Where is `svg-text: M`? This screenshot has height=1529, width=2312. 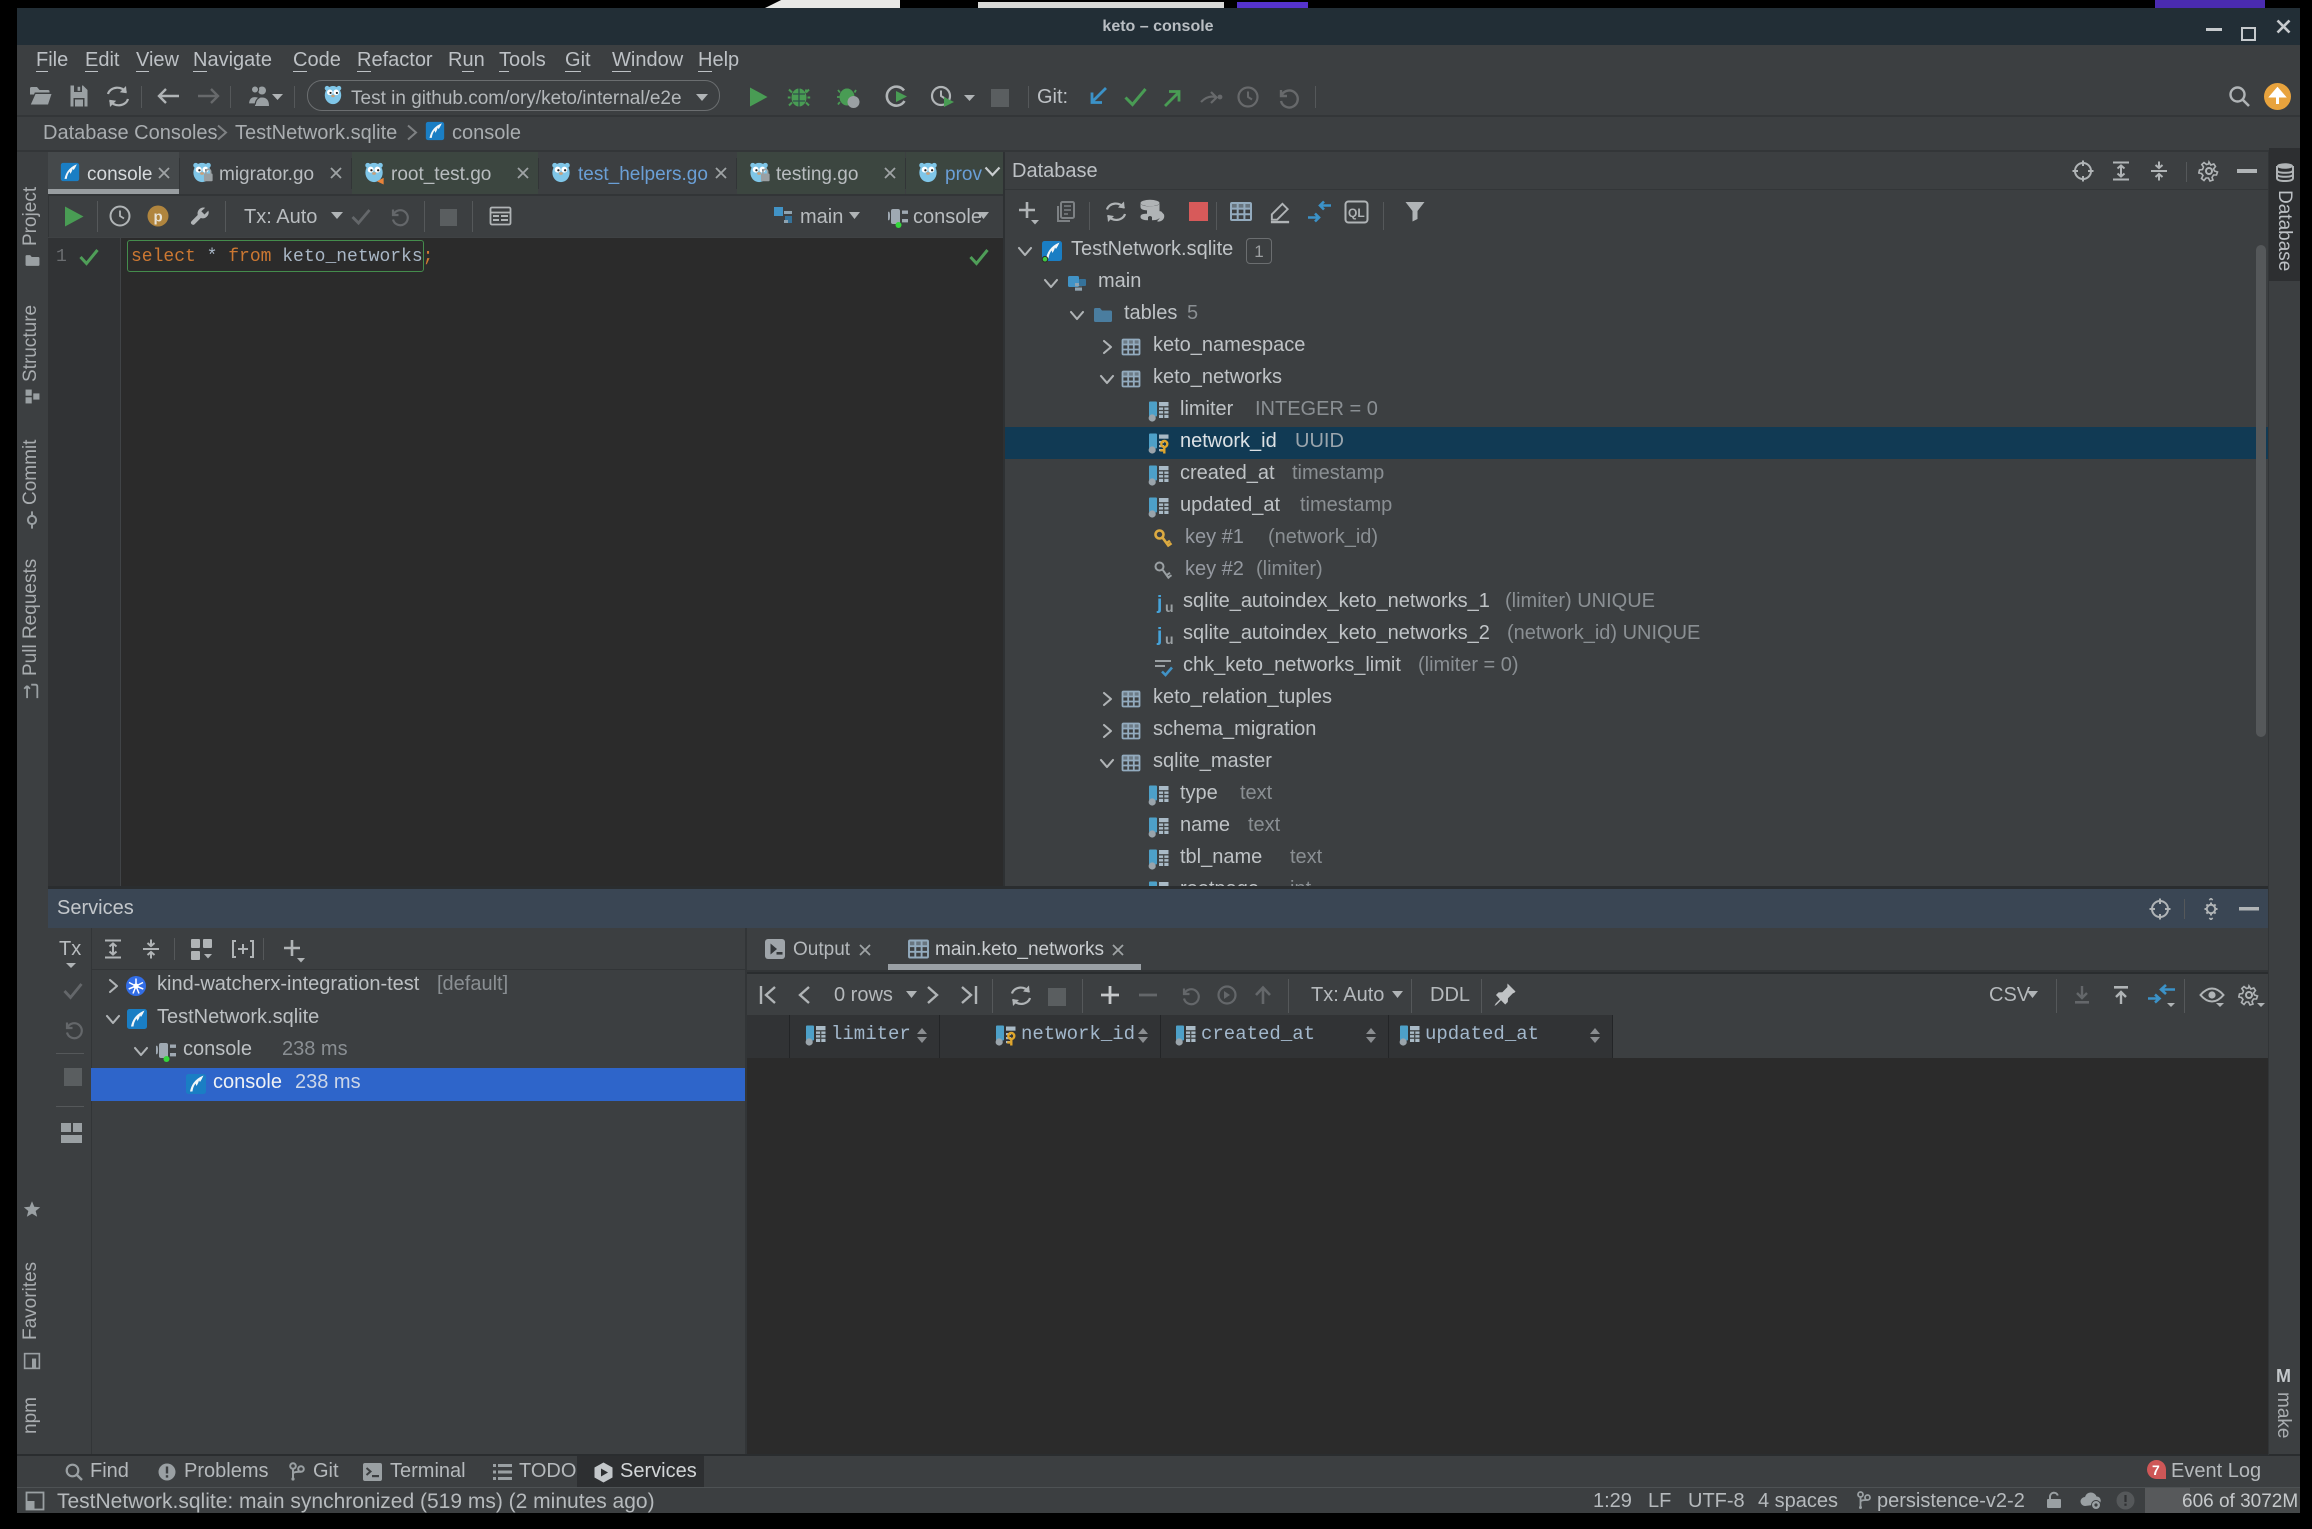
svg-text: M is located at coordinates (2283, 1375).